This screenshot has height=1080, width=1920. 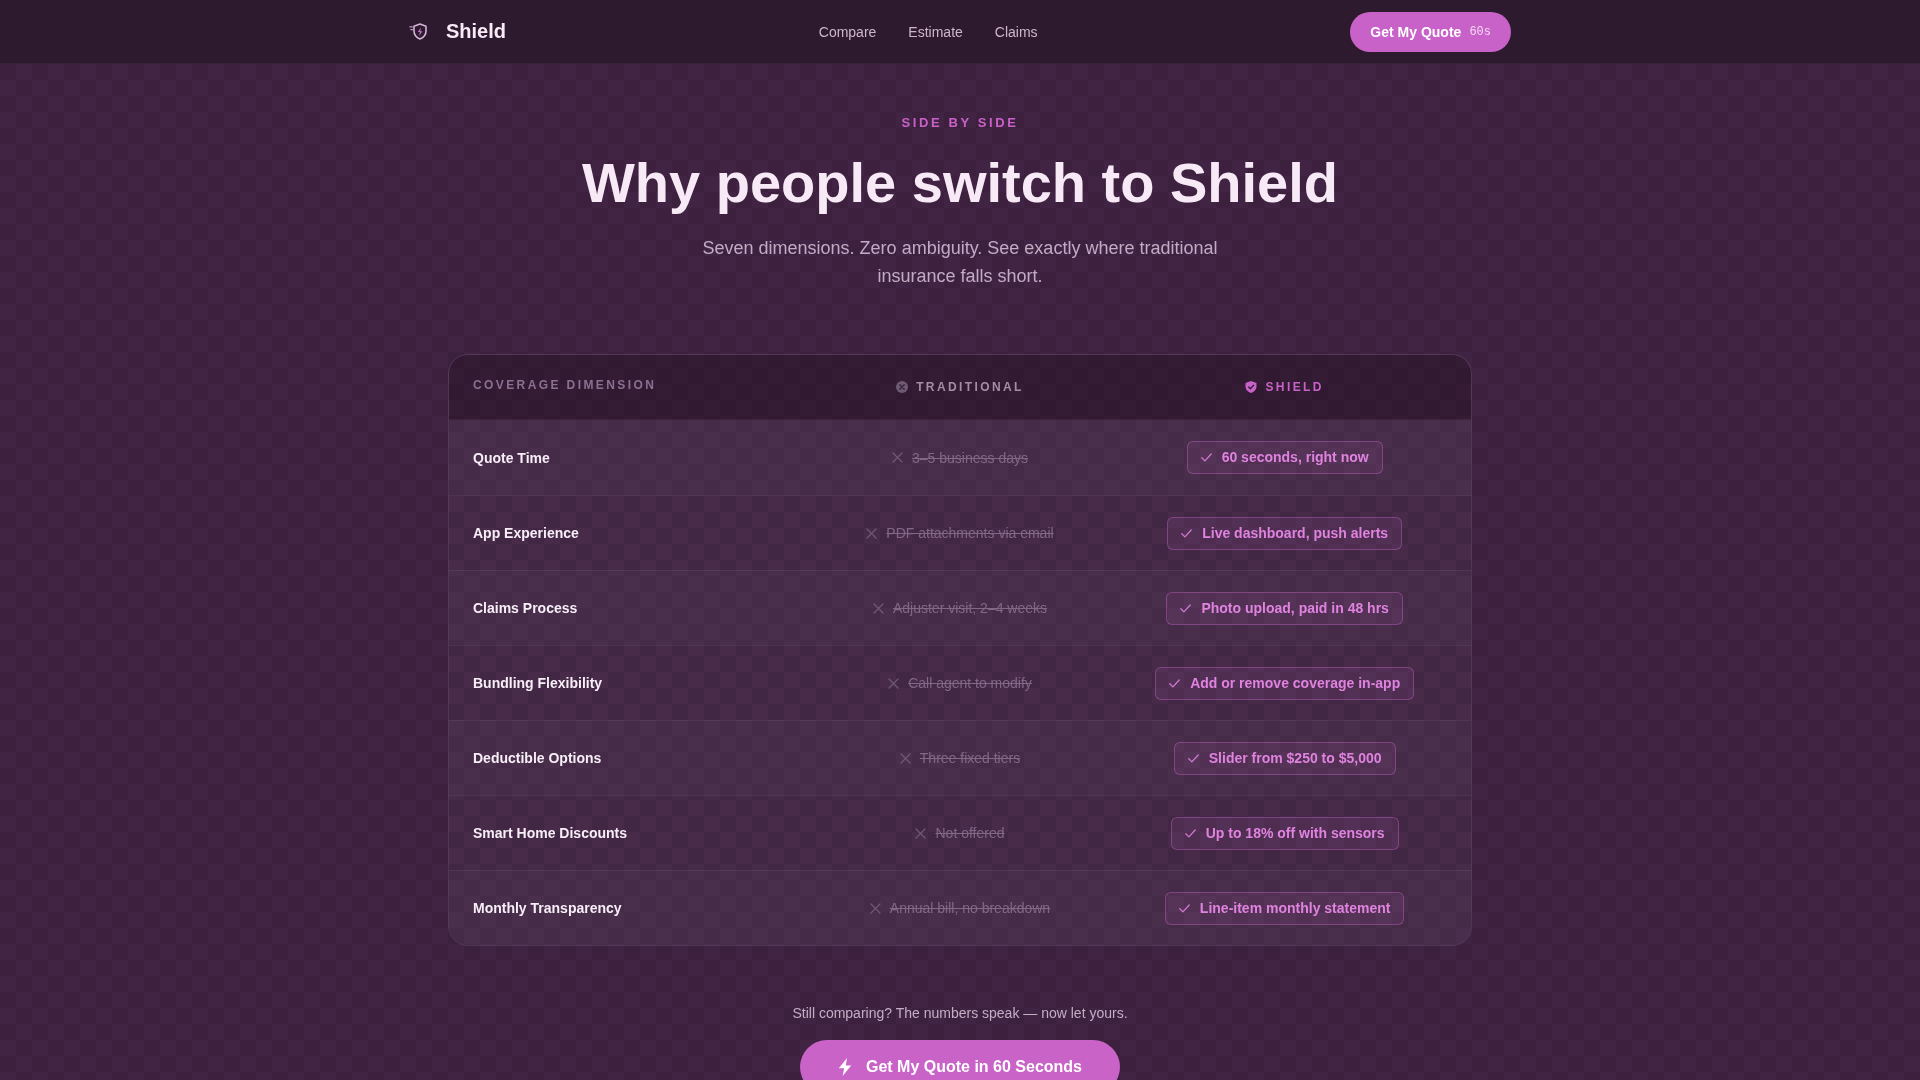 I want to click on cta-prompt: Still comparing? The numbers speak — now let yours., so click(x=960, y=1013).